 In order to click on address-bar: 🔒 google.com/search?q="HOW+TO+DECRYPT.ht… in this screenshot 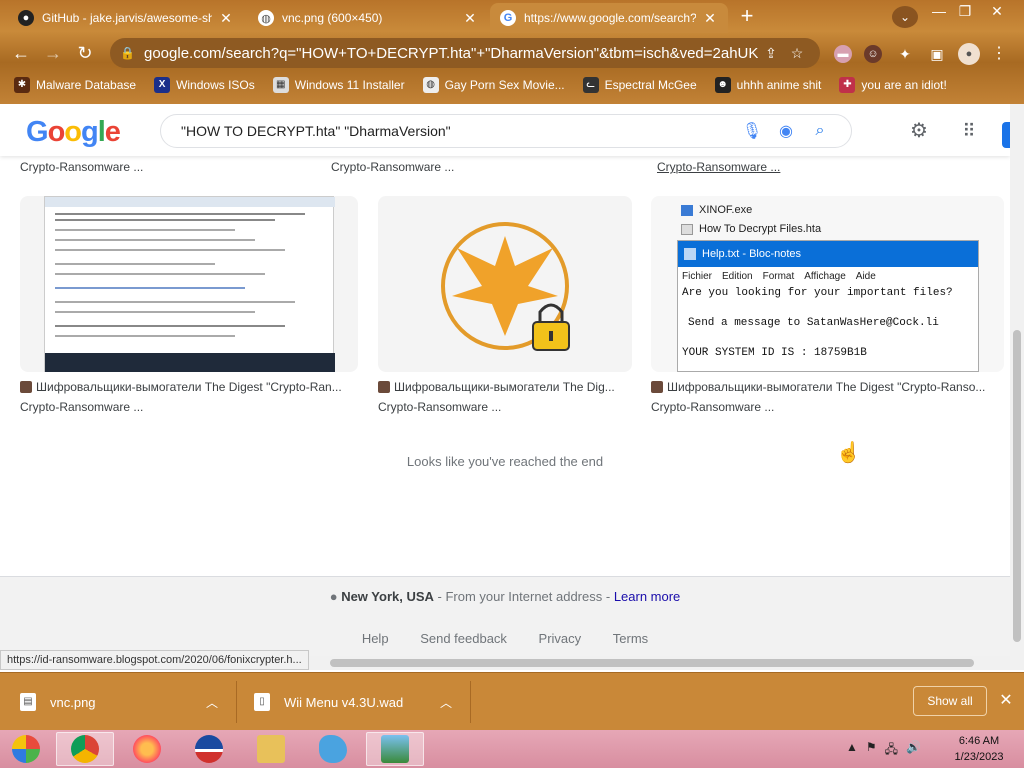, I will do `click(465, 53)`.